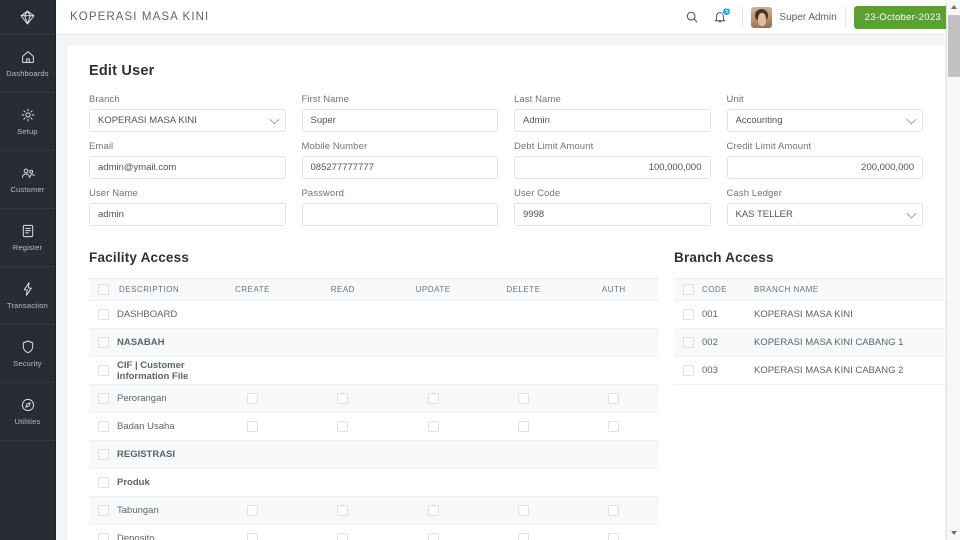 This screenshot has width=960, height=540. Describe the element at coordinates (27, 238) in the screenshot. I see `sidebar-item-register: Register` at that location.